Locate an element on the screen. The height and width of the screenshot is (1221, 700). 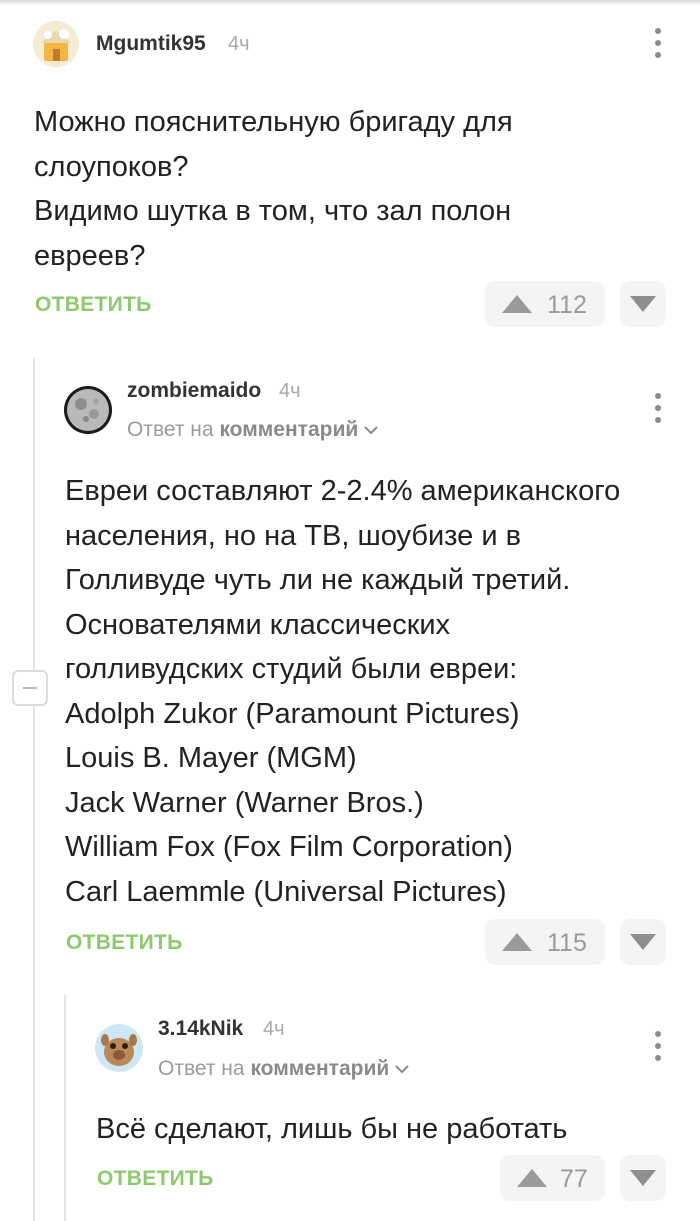
comment-text-line: голливудских студий были евреи: is located at coordinates (291, 669).